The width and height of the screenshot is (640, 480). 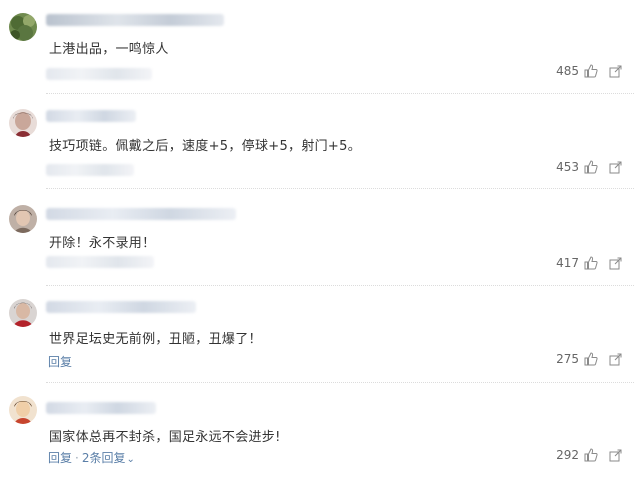 I want to click on comment-text: 上港出品，一鸣惊人, so click(x=109, y=49).